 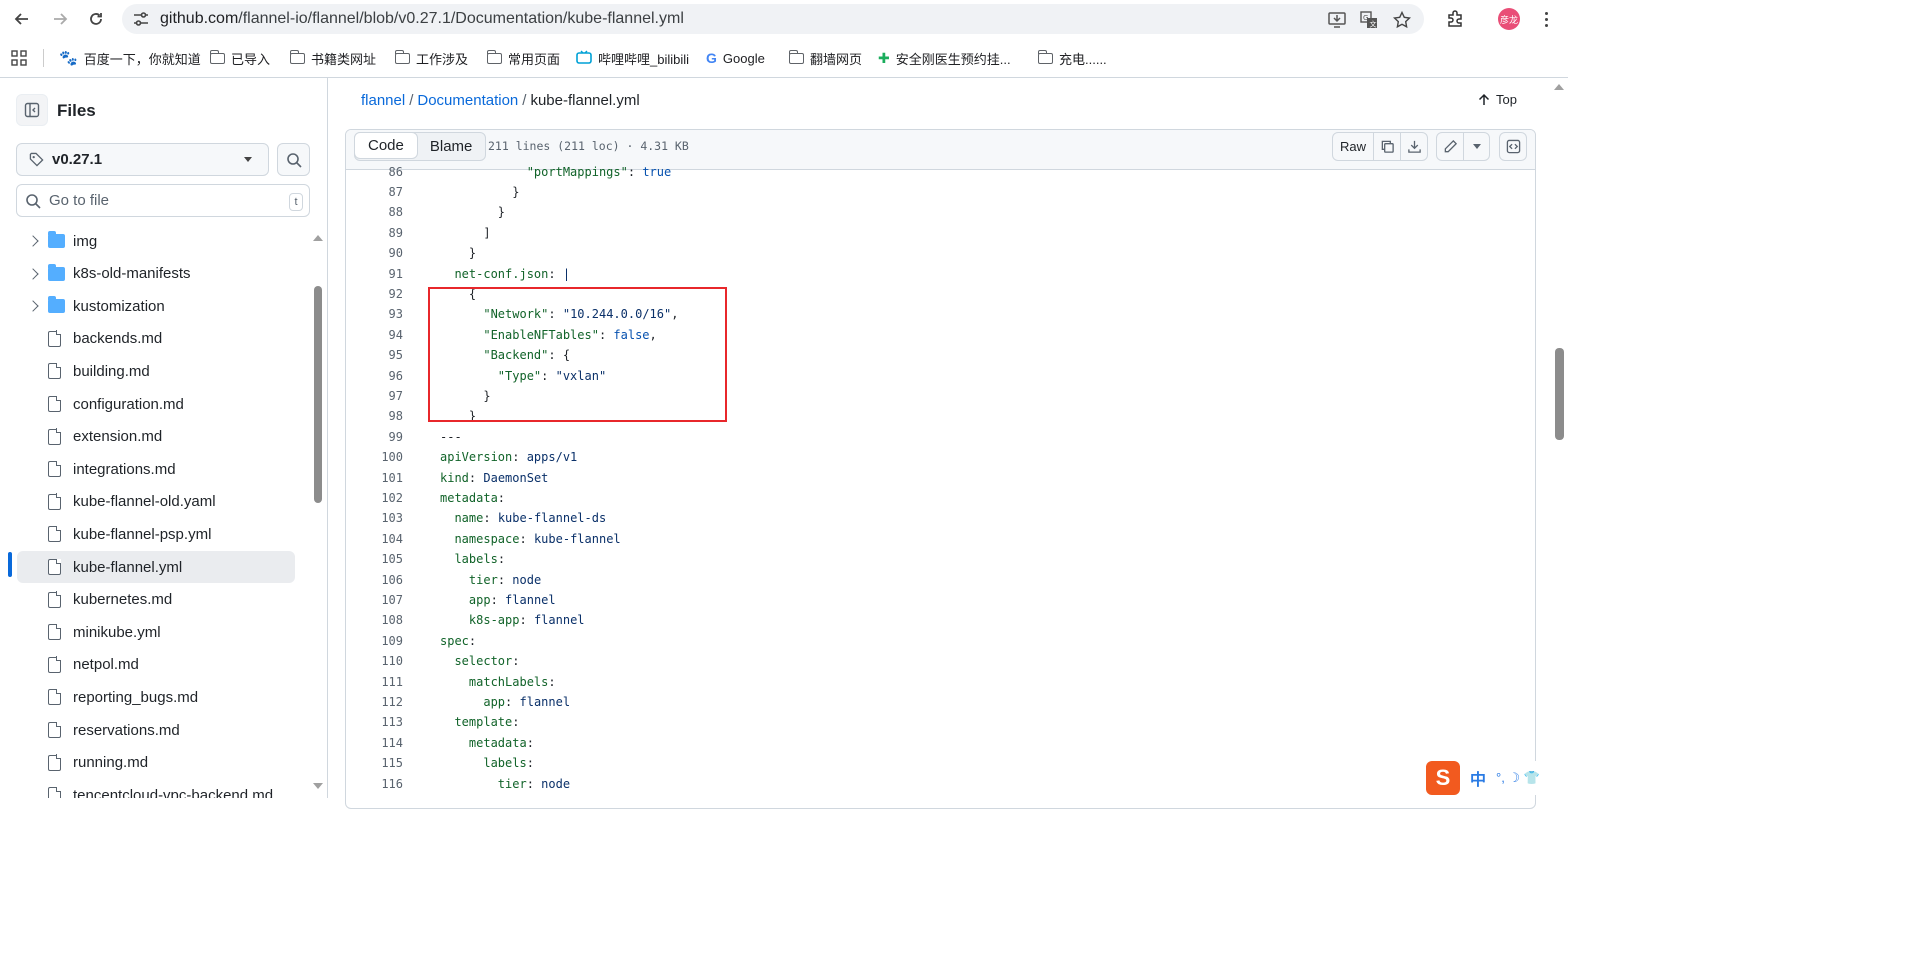 What do you see at coordinates (396, 172) in the screenshot?
I see `line-number: 86` at bounding box center [396, 172].